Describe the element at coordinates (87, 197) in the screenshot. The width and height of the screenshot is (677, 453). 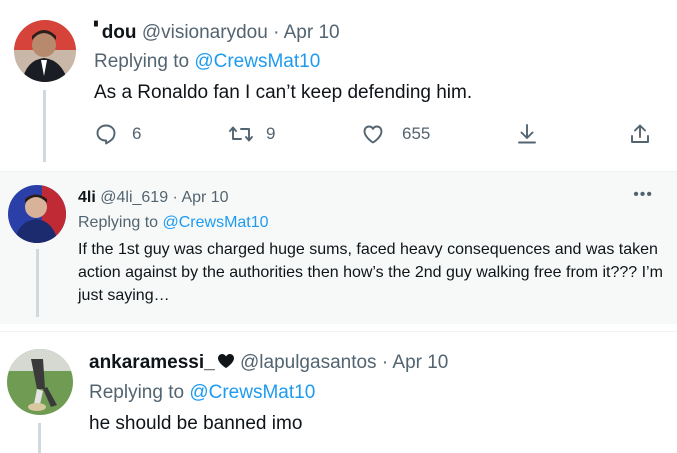
I see `display-name: 4li` at that location.